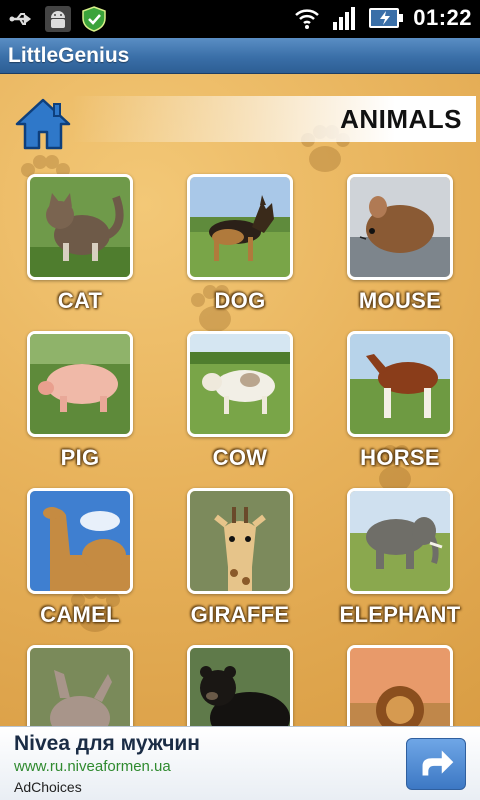  I want to click on bear-image, so click(240, 685).